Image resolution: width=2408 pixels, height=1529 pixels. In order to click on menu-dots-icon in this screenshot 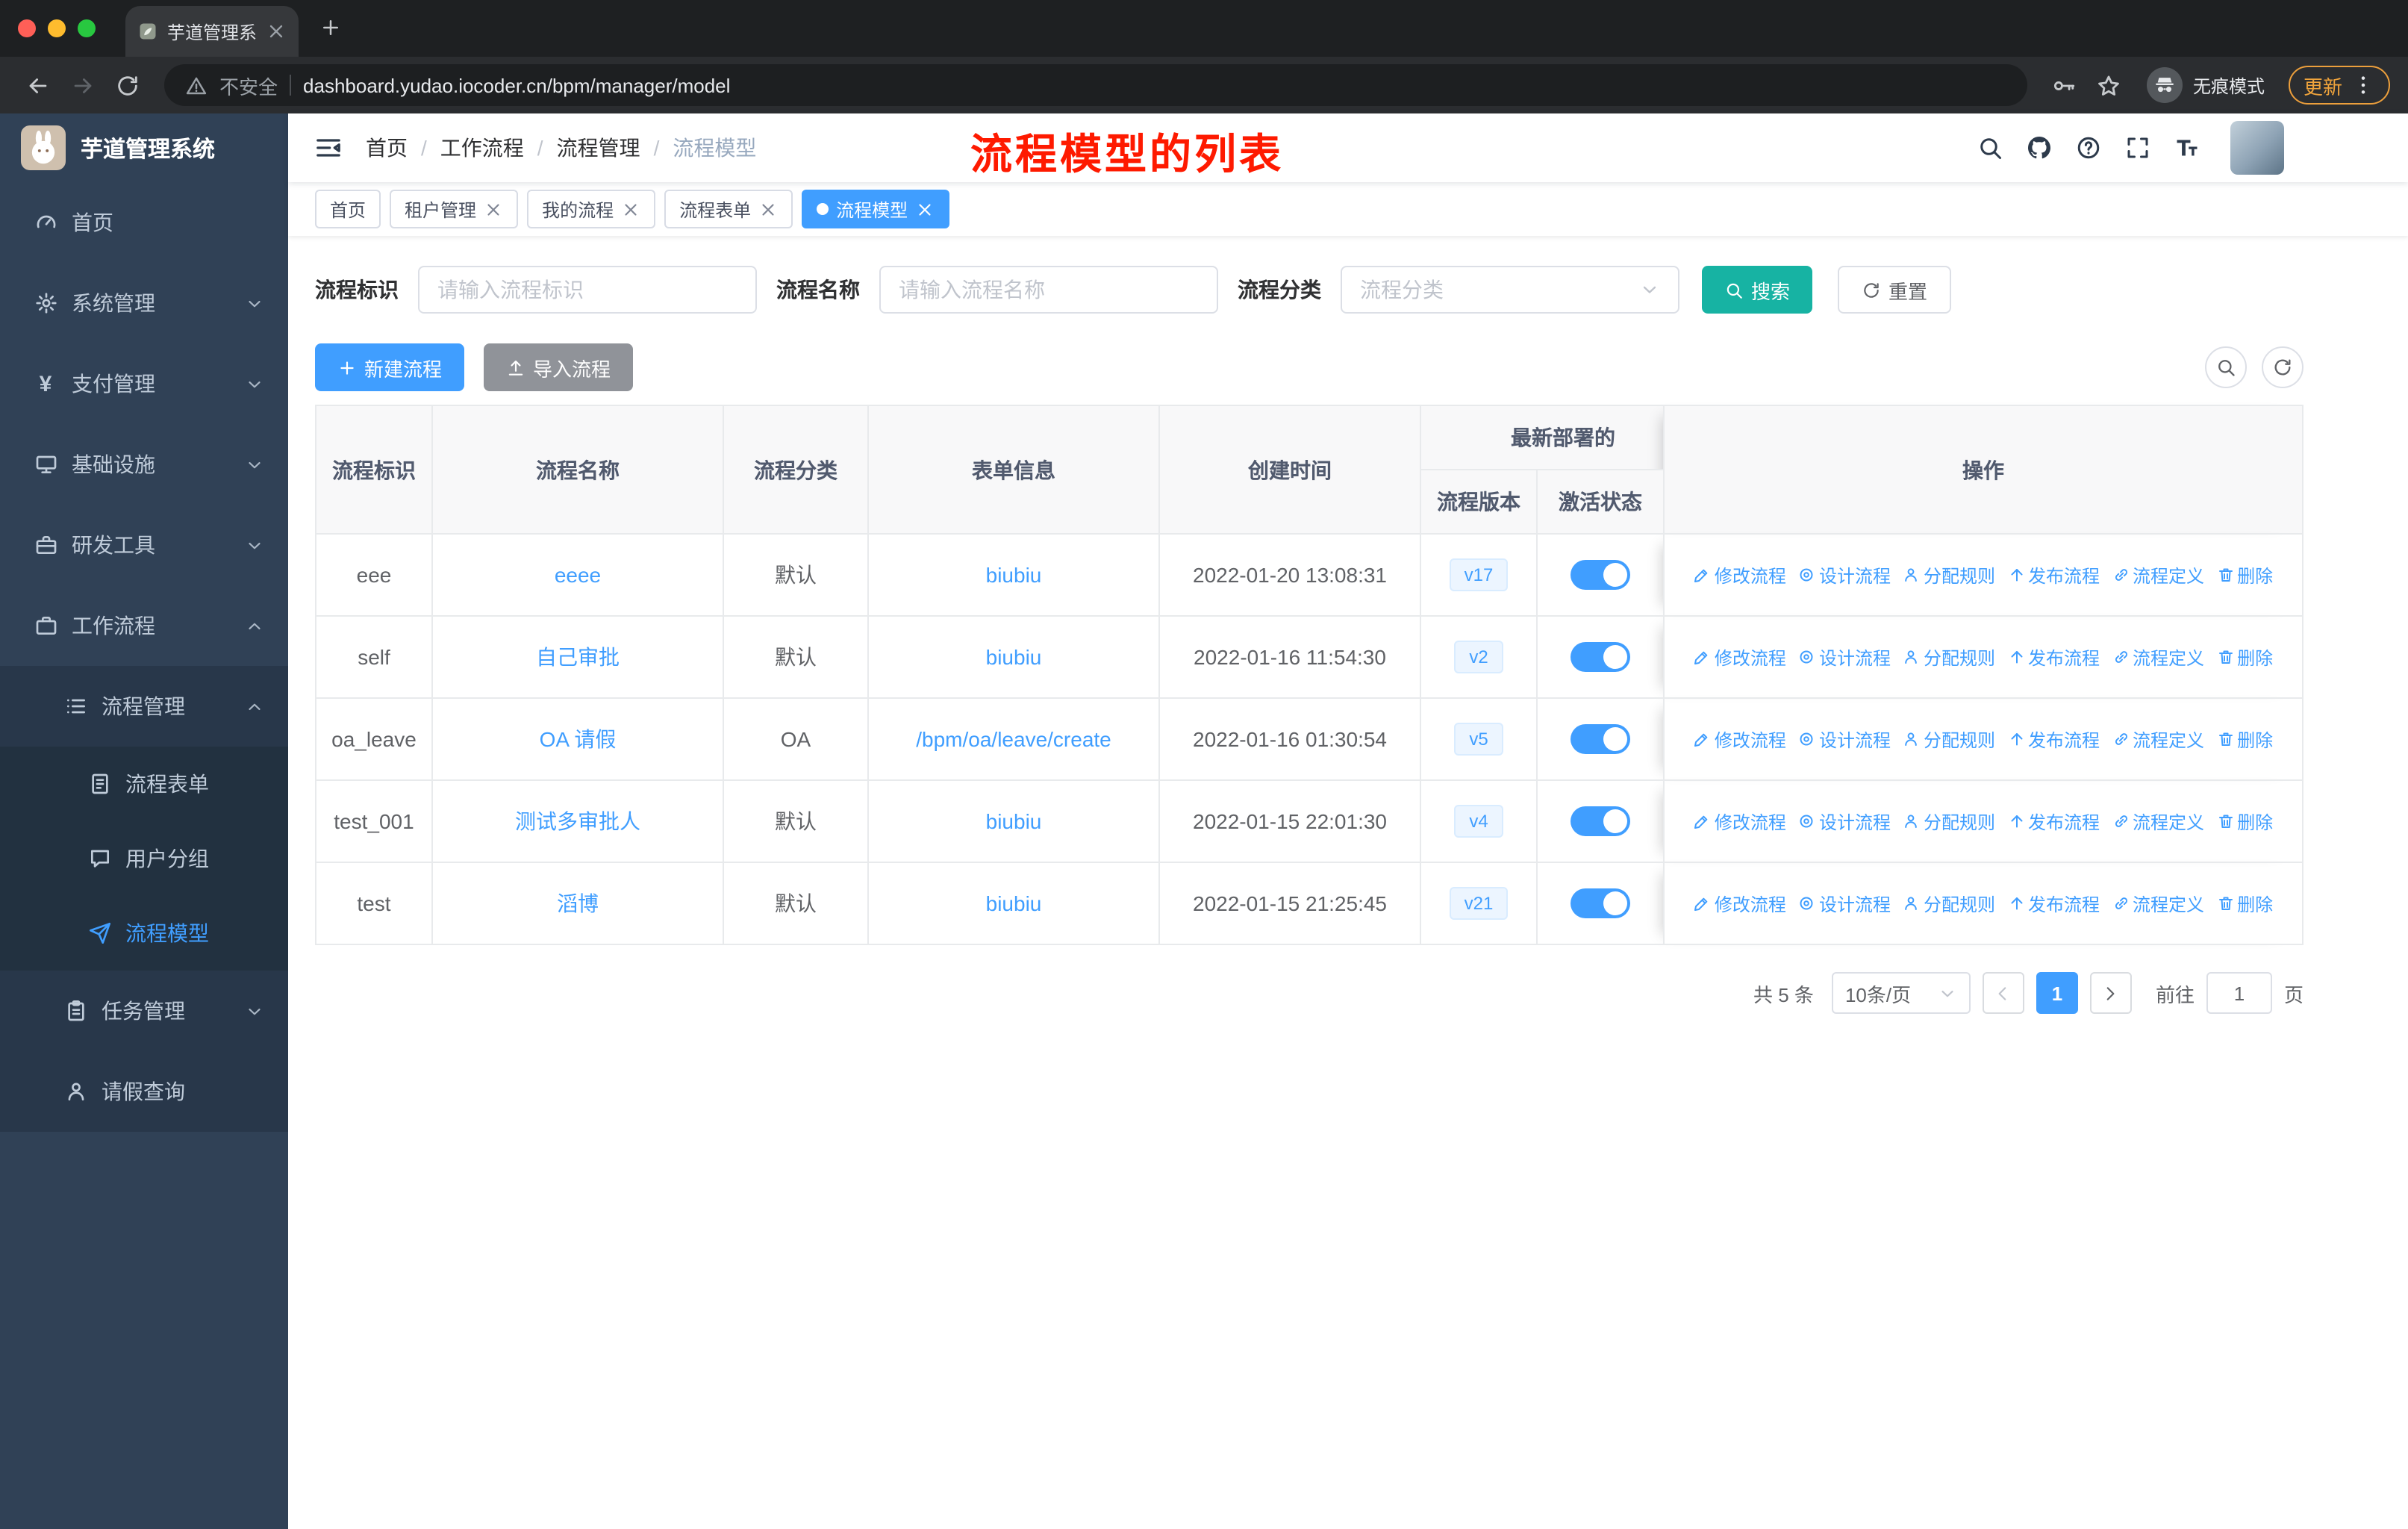, I will do `click(2363, 85)`.